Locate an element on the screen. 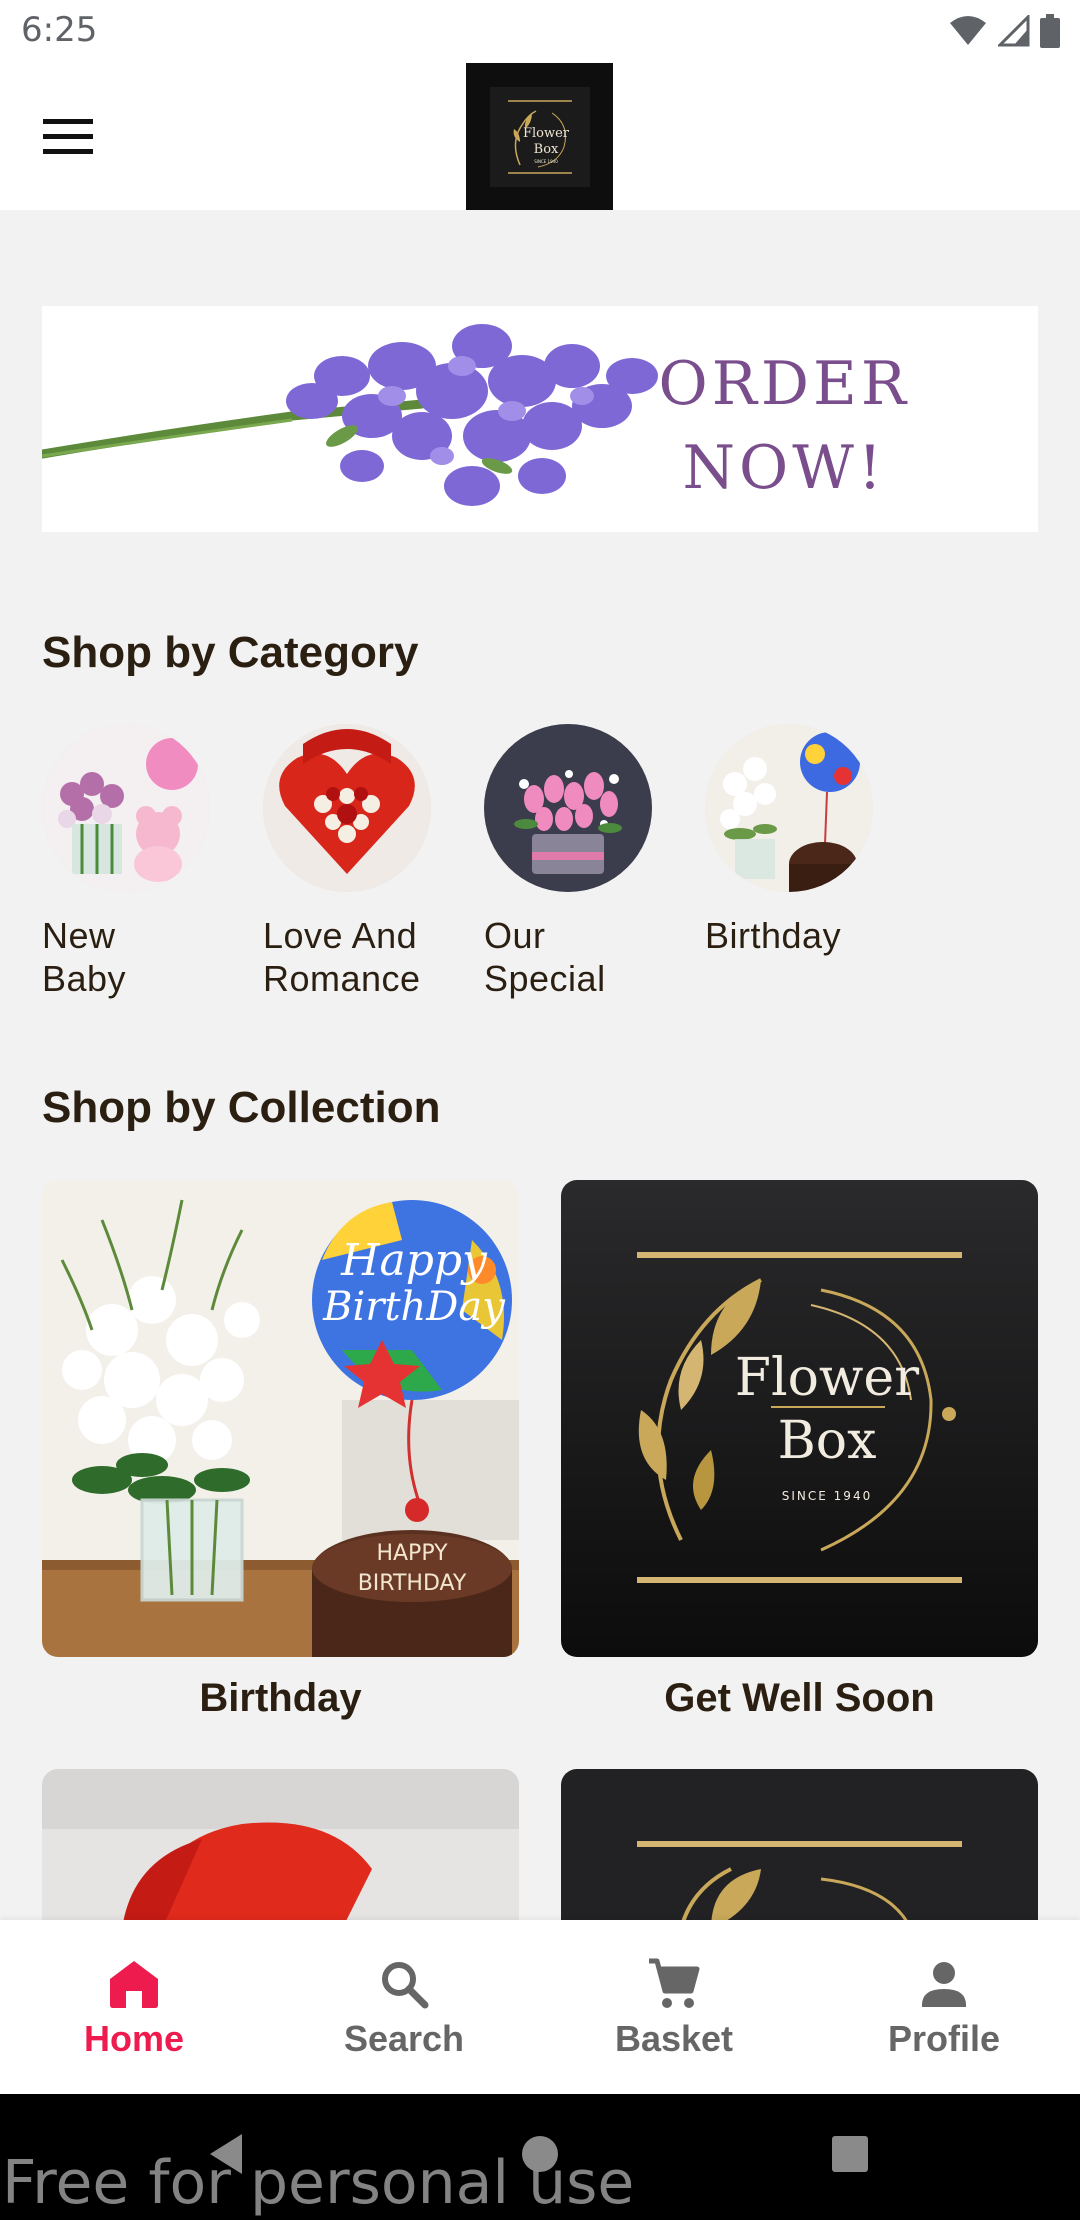 Image resolution: width=1080 pixels, height=2220 pixels. category-label: Our Special is located at coordinates (545, 957).